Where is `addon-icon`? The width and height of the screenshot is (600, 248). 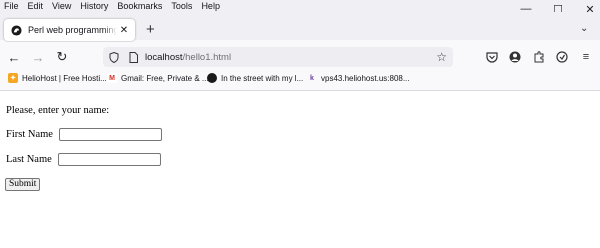 addon-icon is located at coordinates (562, 57).